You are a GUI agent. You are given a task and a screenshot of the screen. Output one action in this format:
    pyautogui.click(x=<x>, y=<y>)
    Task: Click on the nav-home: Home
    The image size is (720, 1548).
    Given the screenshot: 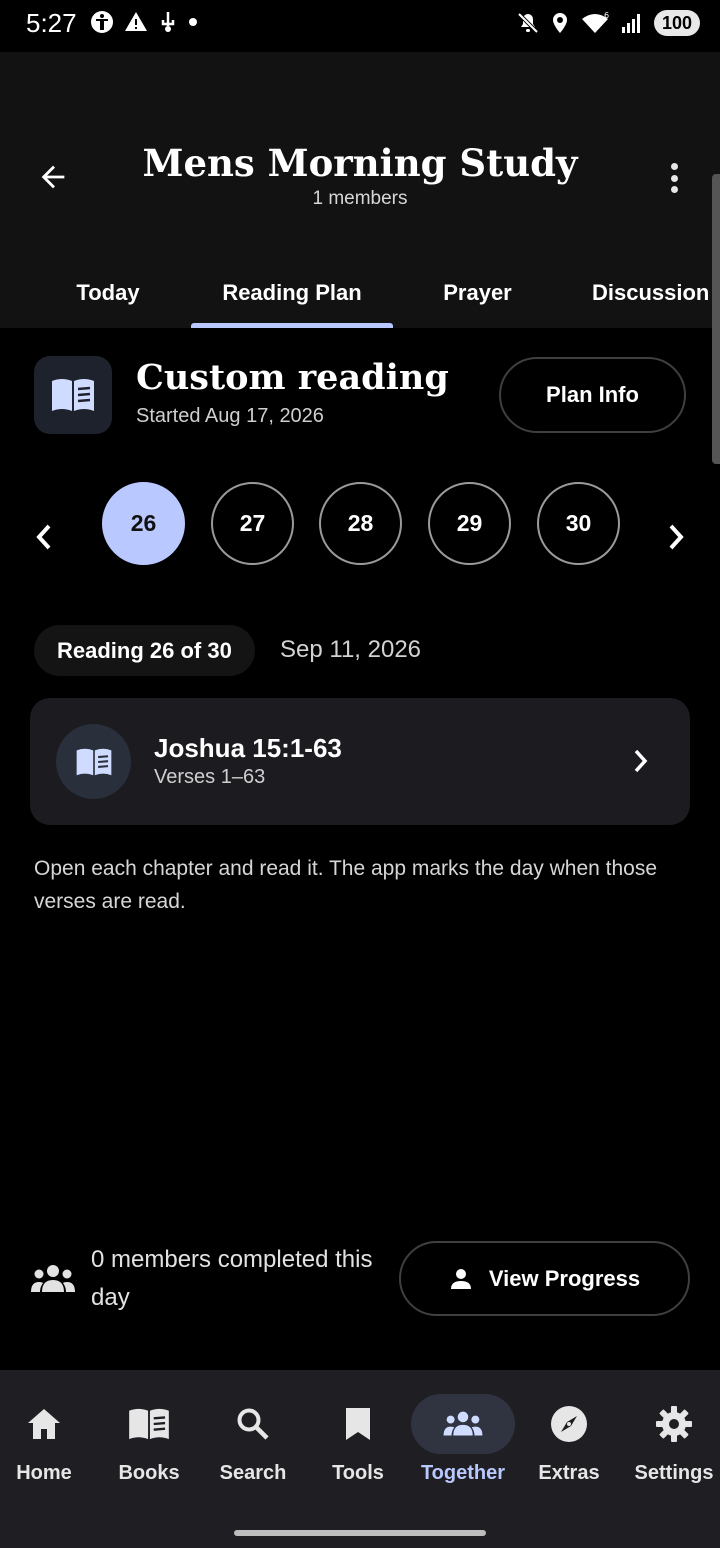 What is the action you would take?
    pyautogui.click(x=47, y=1439)
    